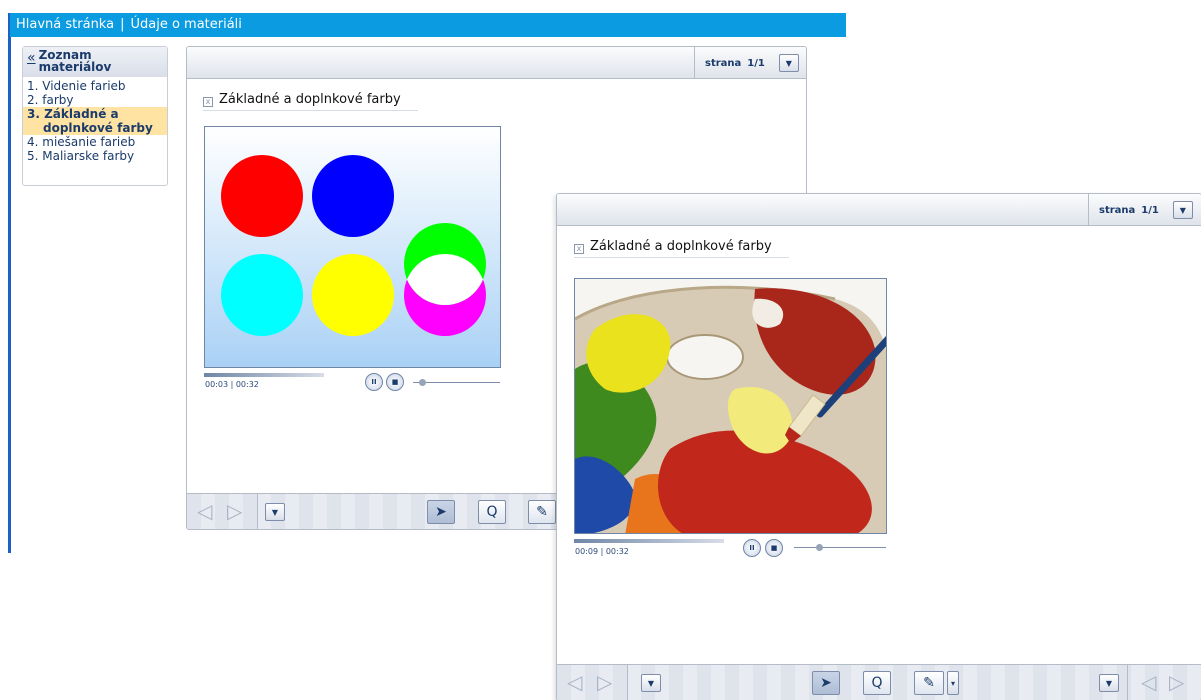  What do you see at coordinates (73, 114) in the screenshot?
I see `sidebar-item-label-line1: 3. Základné a` at bounding box center [73, 114].